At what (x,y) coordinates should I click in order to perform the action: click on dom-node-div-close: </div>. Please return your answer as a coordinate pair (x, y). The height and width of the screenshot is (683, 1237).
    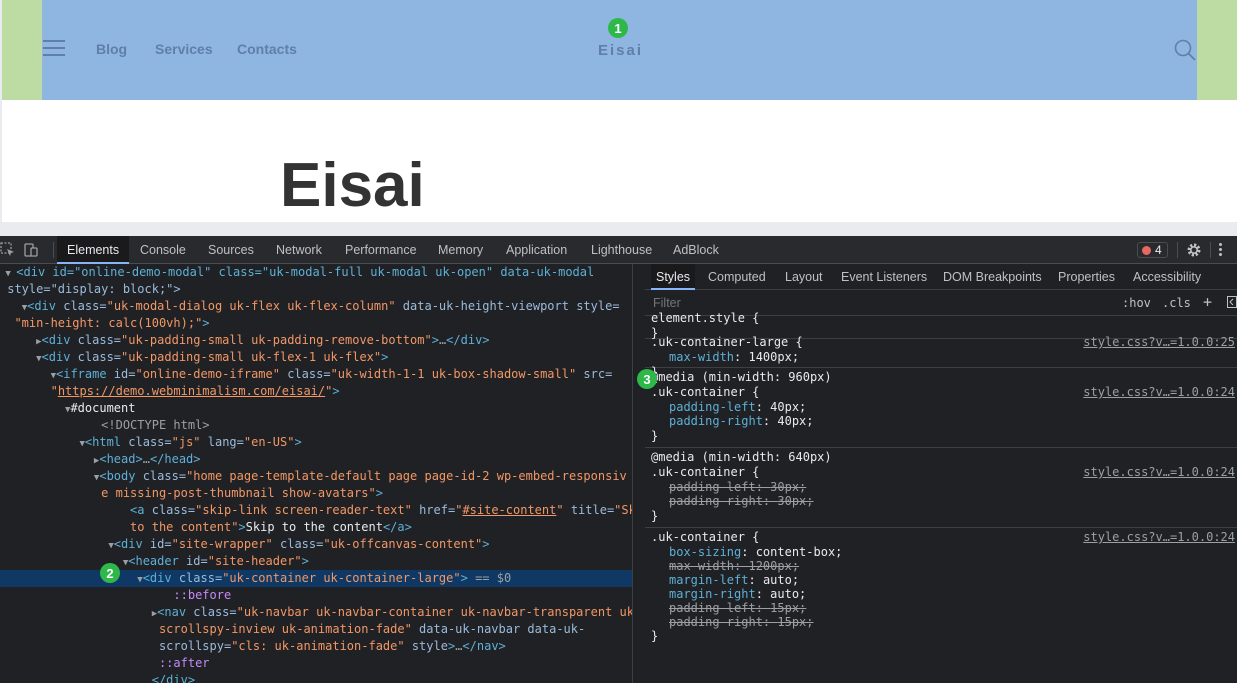
    Looking at the image, I should click on (316, 677).